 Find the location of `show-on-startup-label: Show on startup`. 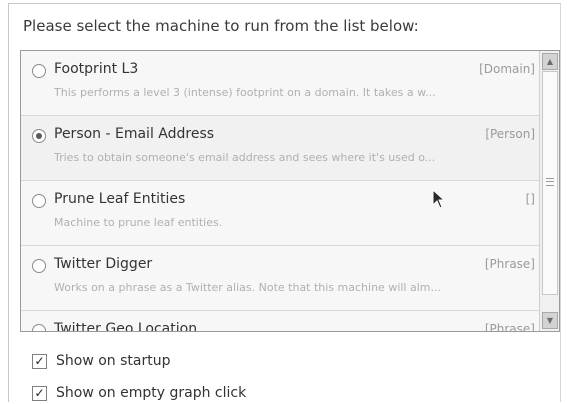

show-on-startup-label: Show on startup is located at coordinates (113, 361).